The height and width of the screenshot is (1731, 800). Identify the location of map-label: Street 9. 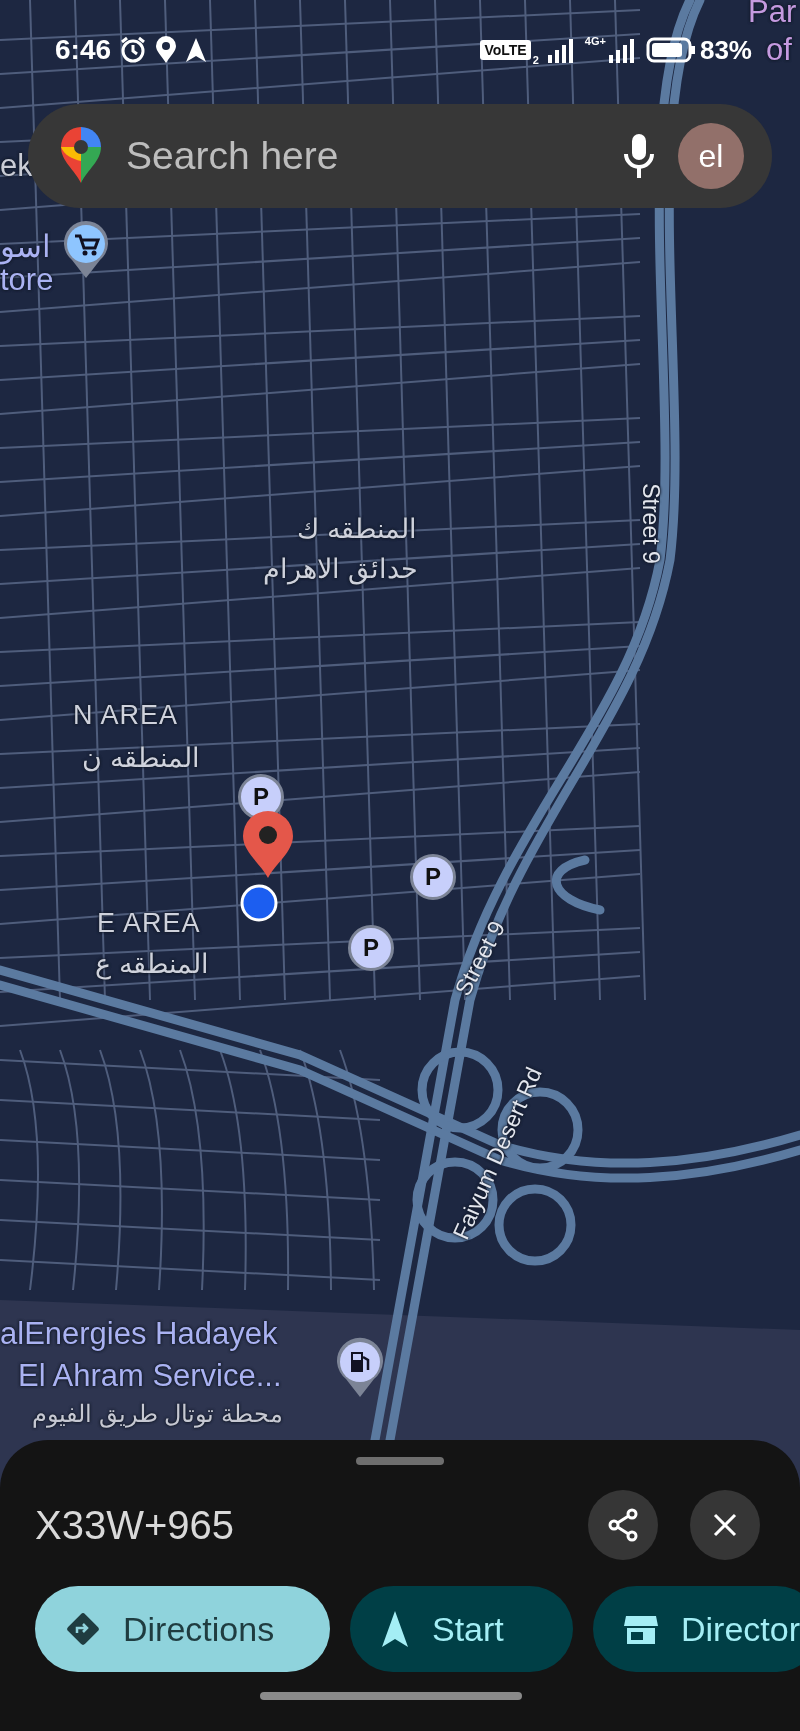
(650, 523).